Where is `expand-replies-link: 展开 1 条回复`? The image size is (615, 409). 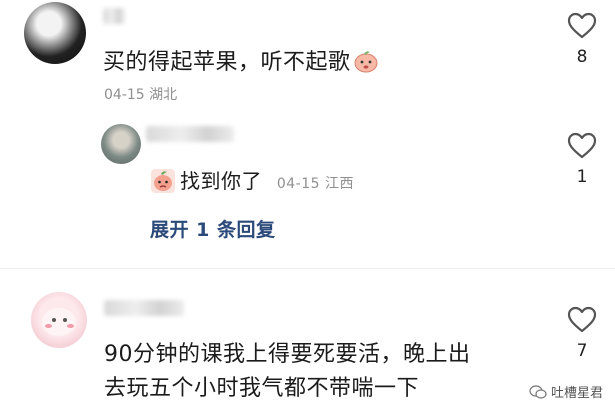
expand-replies-link: 展开 1 条回复 is located at coordinates (212, 228).